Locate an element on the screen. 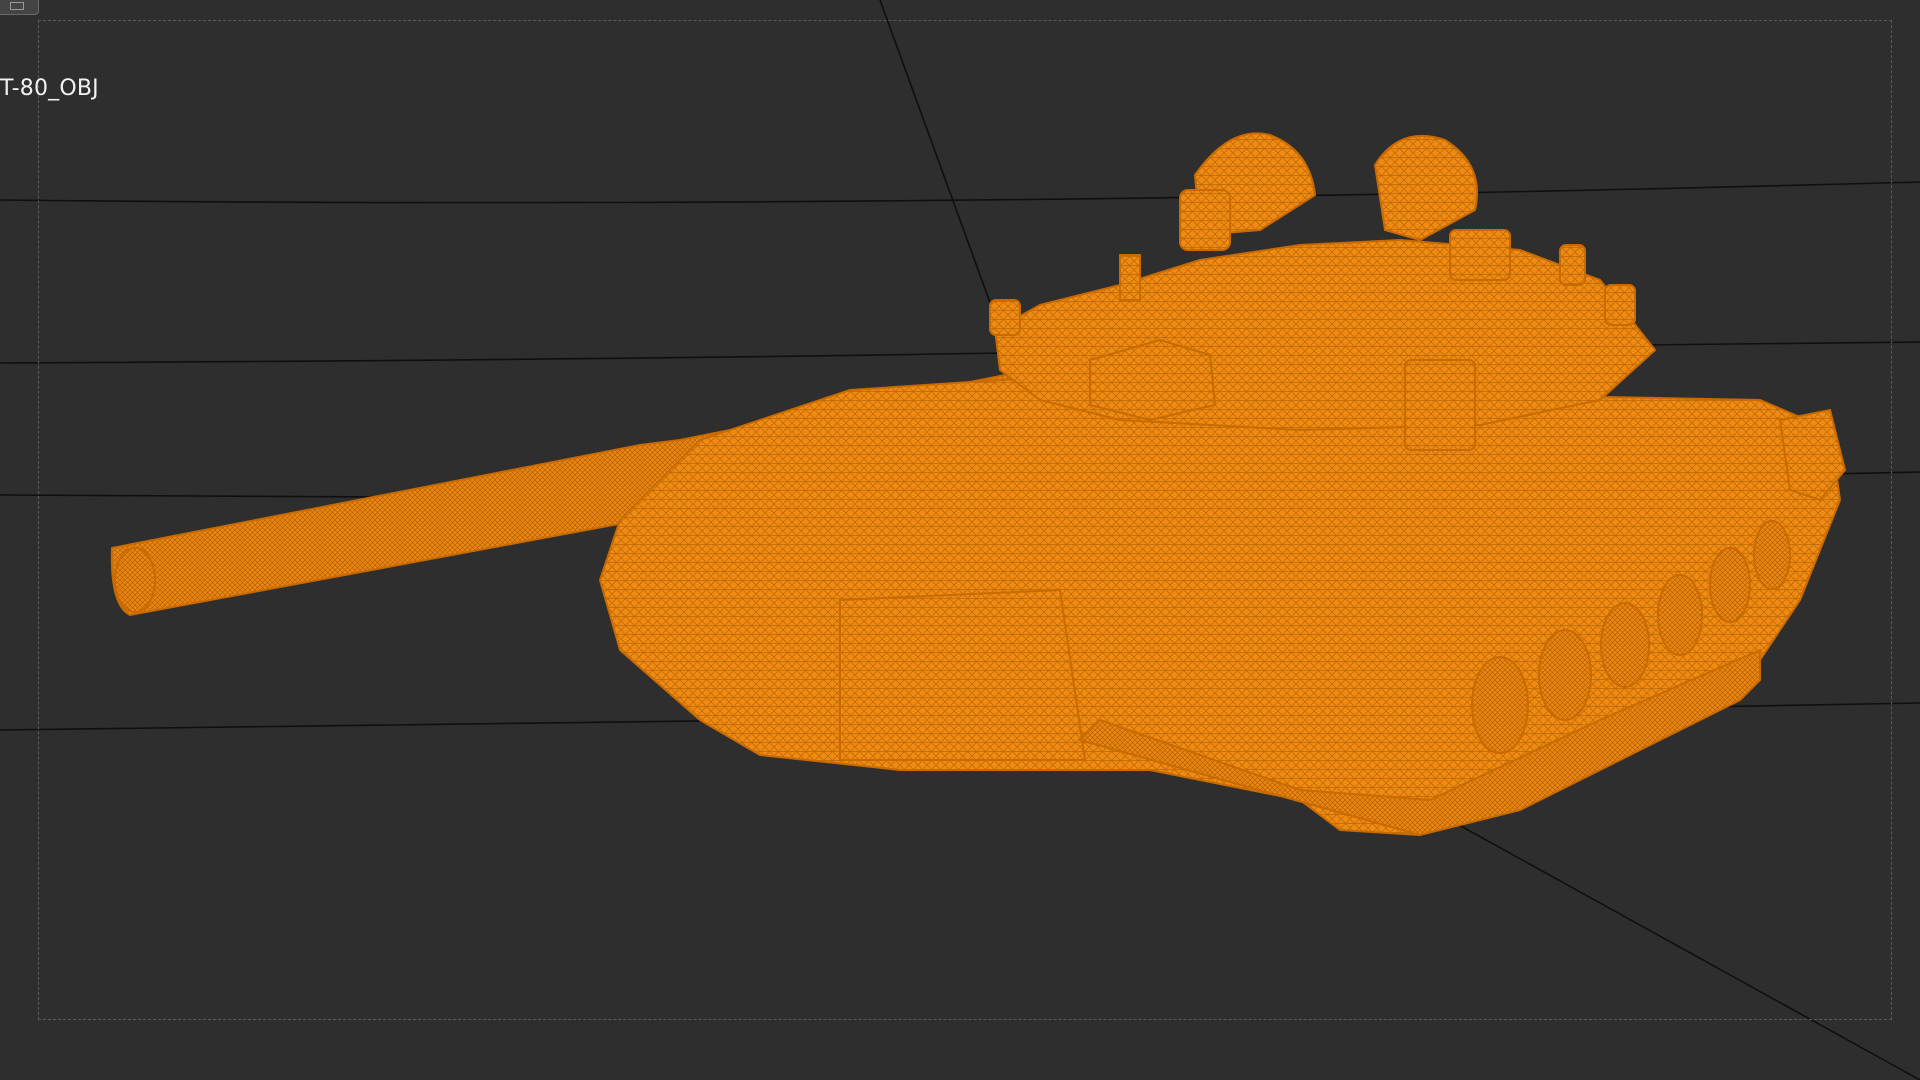 The width and height of the screenshot is (1920, 1080). periscope is located at coordinates (1205, 220).